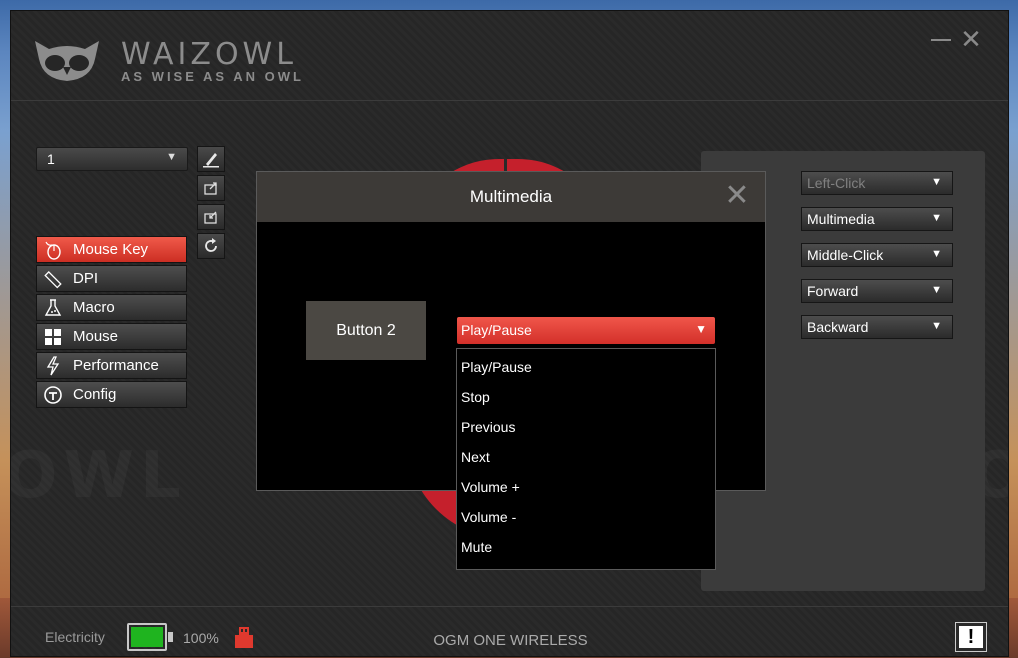 This screenshot has height=658, width=1018. What do you see at coordinates (836, 183) in the screenshot?
I see `assignment-value: Left-Click` at bounding box center [836, 183].